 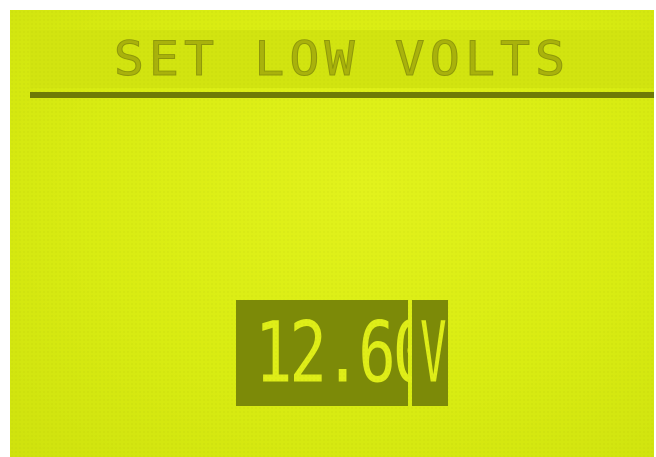 I want to click on voltage-value: 12.60, so click(x=342, y=352).